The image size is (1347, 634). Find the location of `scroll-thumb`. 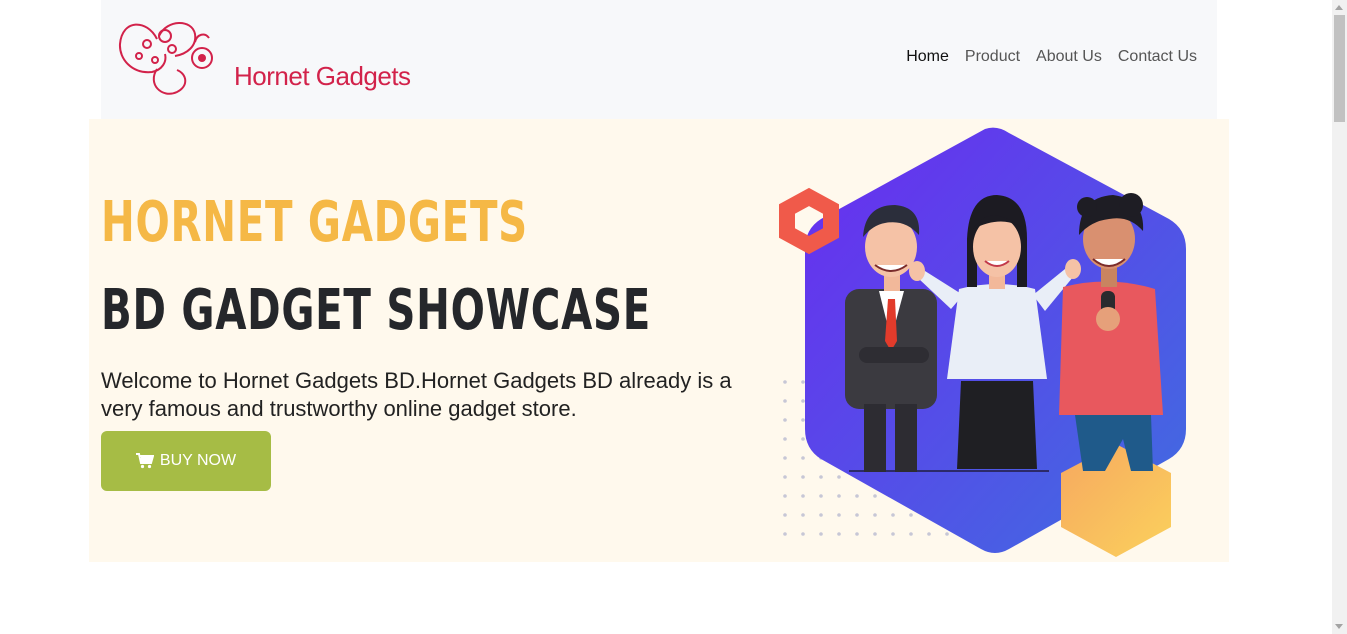

scroll-thumb is located at coordinates (1339, 68).